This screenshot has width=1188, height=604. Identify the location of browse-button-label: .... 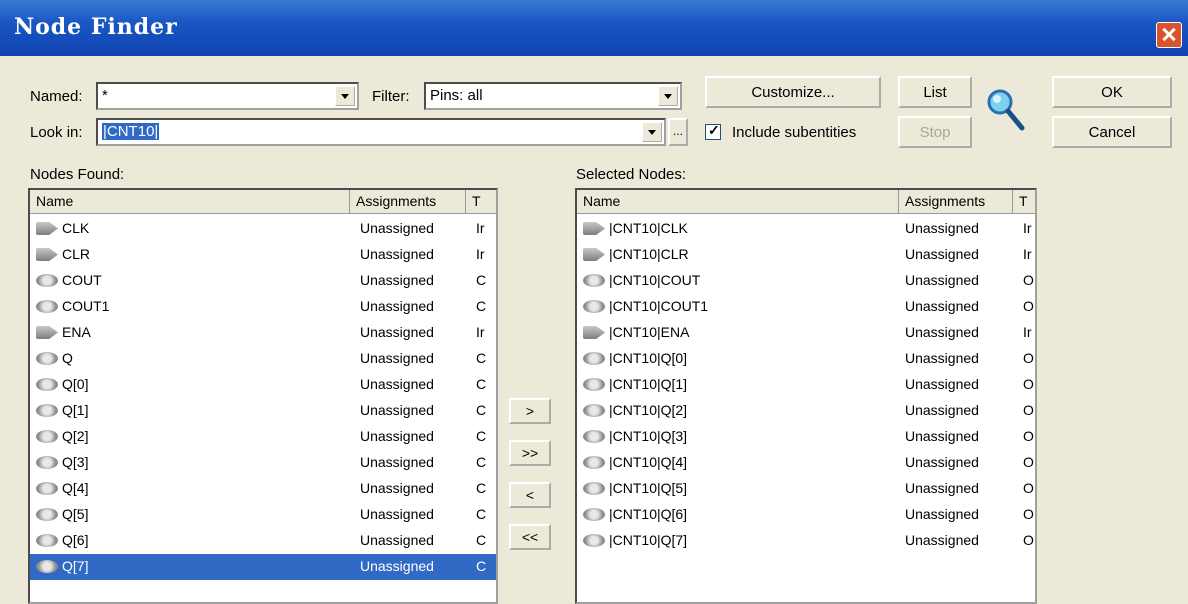
(677, 131).